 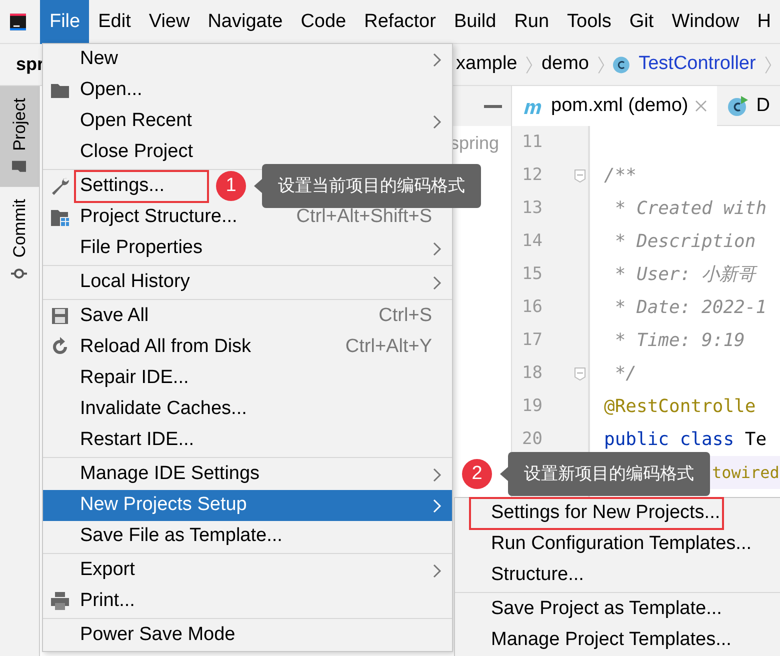 What do you see at coordinates (532, 208) in the screenshot?
I see `line-number: 13` at bounding box center [532, 208].